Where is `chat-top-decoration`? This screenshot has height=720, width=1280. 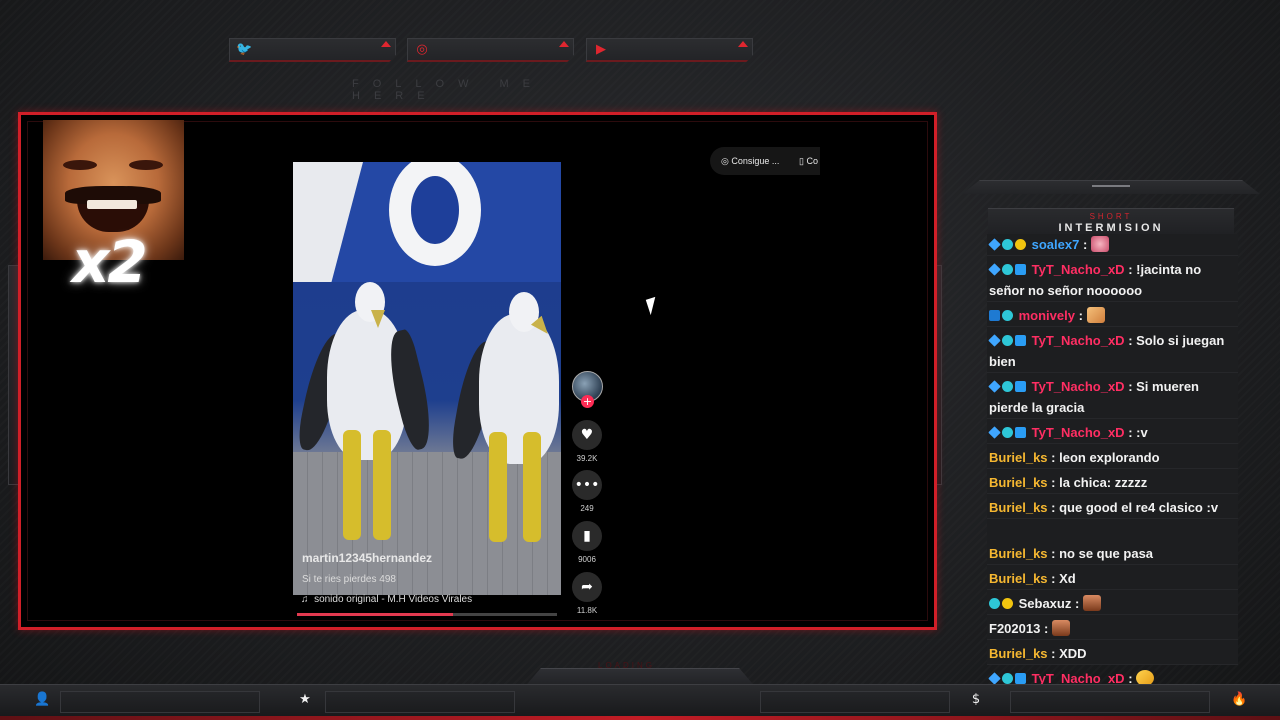
chat-top-decoration is located at coordinates (1111, 187).